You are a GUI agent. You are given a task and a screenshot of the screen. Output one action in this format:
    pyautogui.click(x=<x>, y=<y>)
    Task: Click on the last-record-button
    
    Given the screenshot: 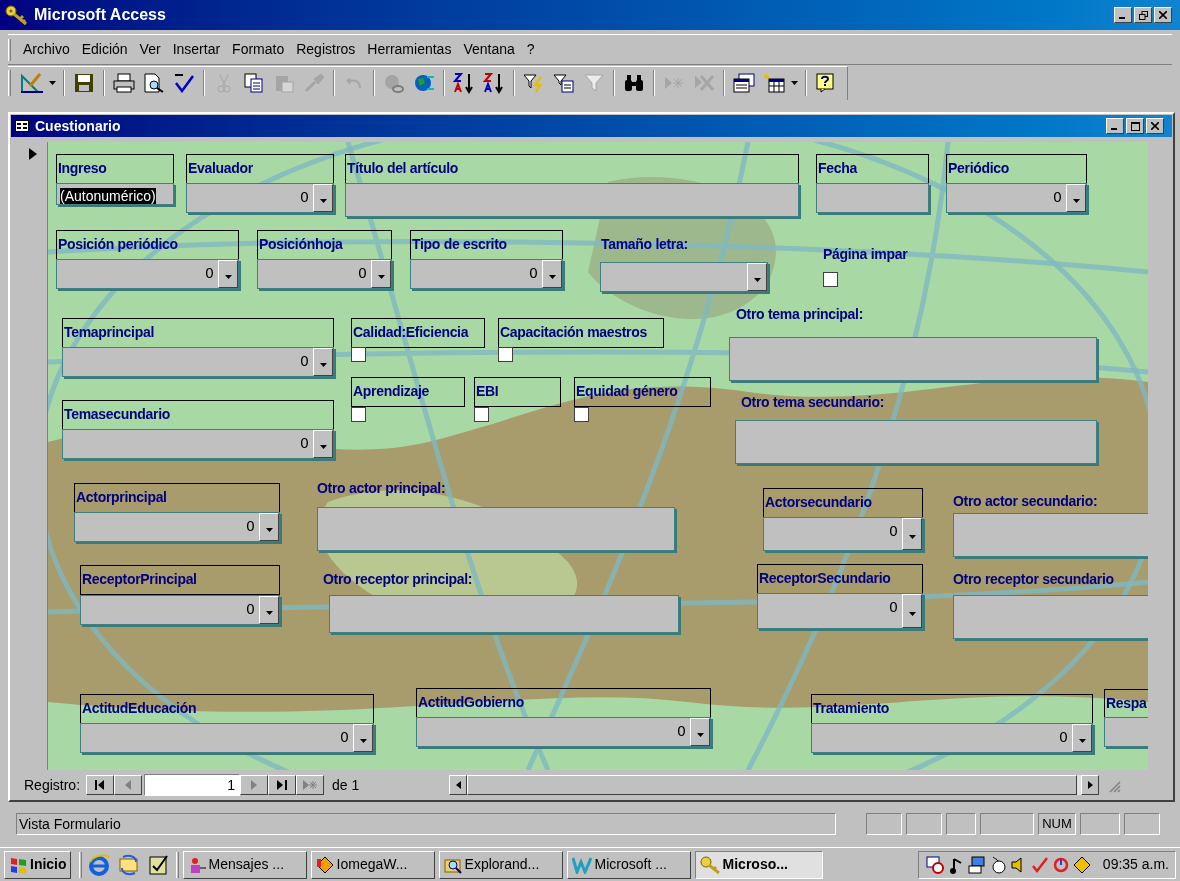 What is the action you would take?
    pyautogui.click(x=282, y=785)
    